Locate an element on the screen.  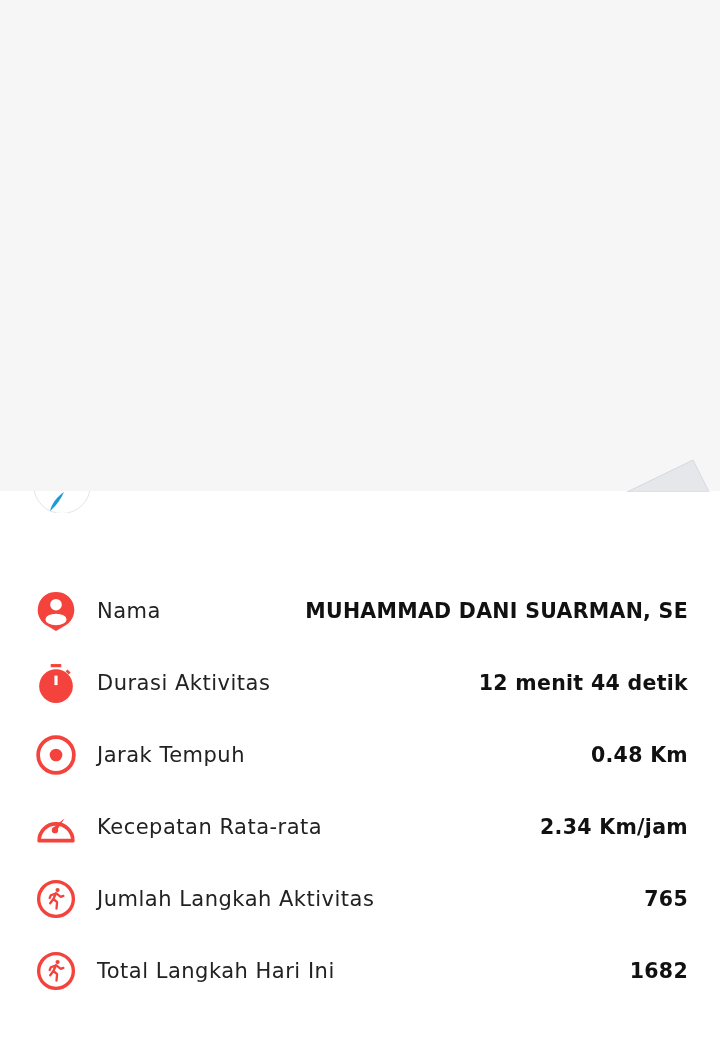
field-value: 0.48 Km is located at coordinates (639, 755).